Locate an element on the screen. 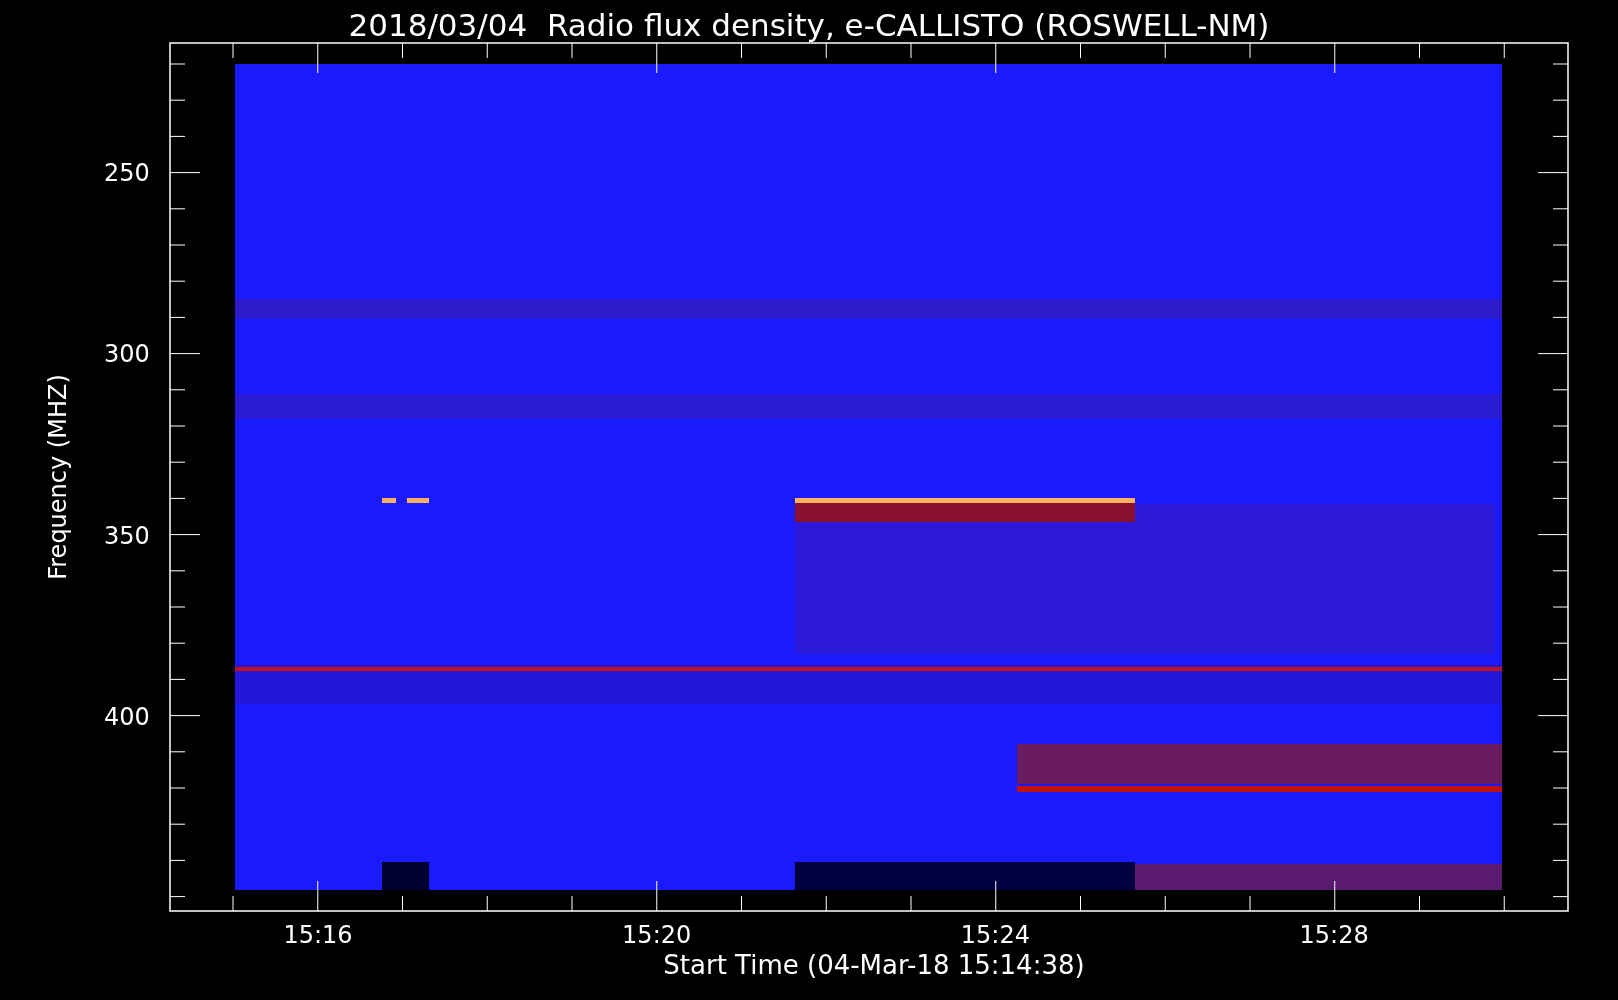 Image resolution: width=1618 pixels, height=1000 pixels. y-axis-label: Frequency (MHZ) is located at coordinates (58, 477).